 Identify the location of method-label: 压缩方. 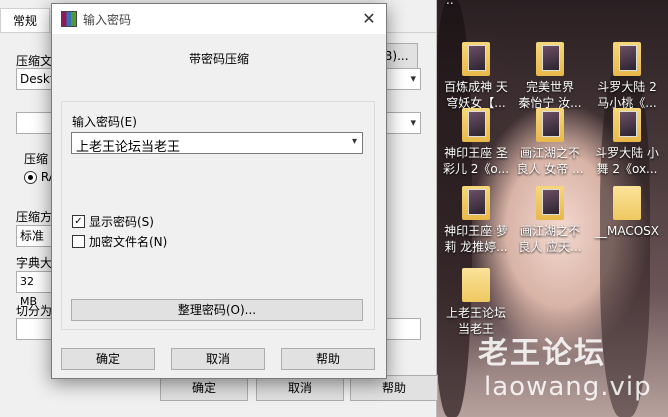
(34, 217).